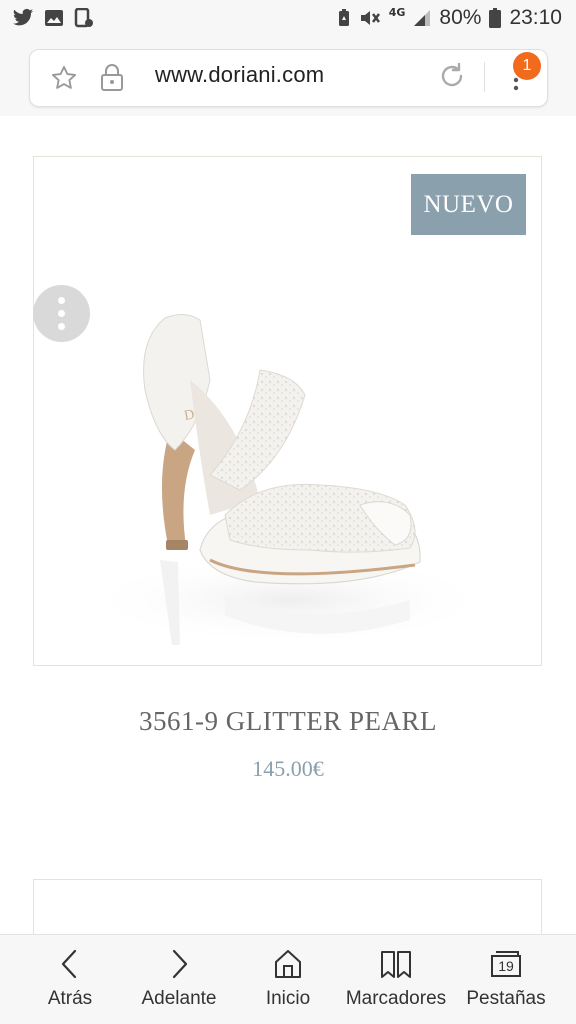  I want to click on battery-percent: 80%, so click(460, 17).